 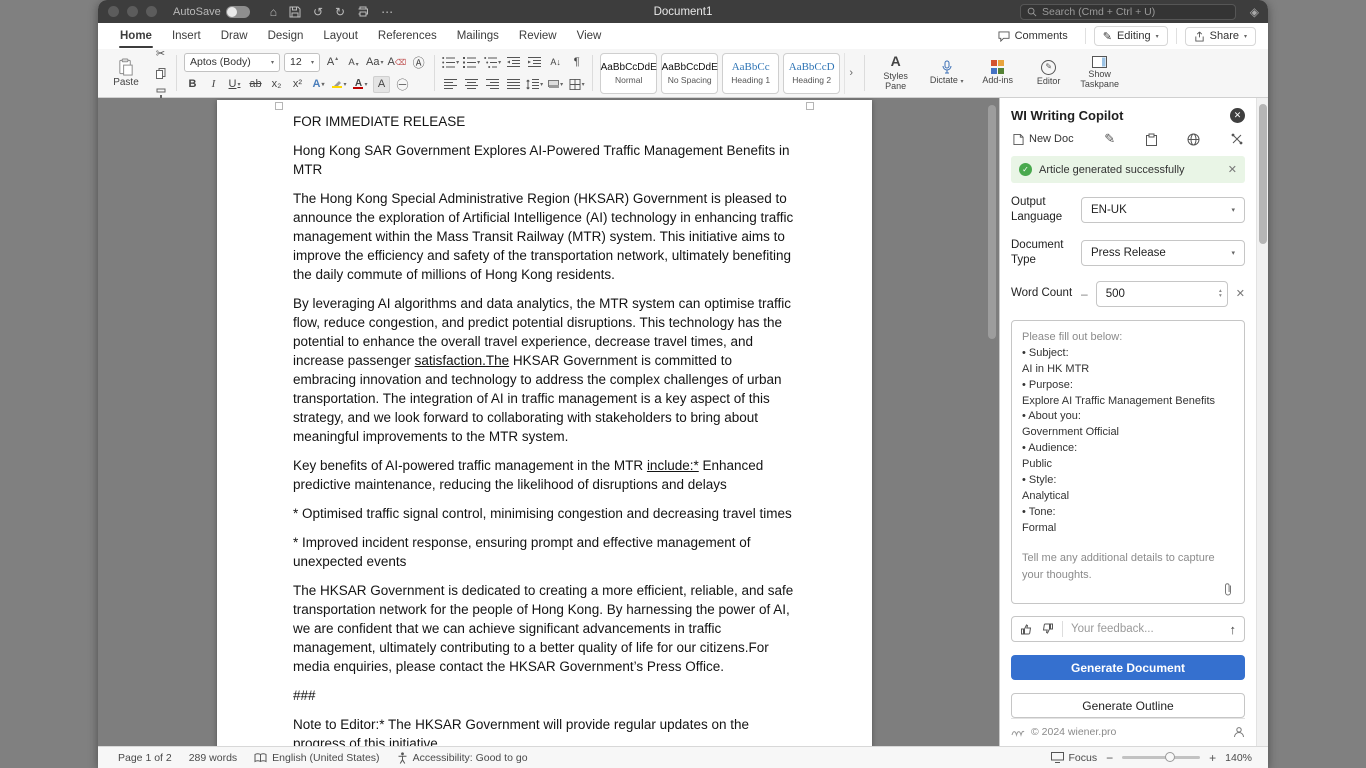 What do you see at coordinates (1073, 758) in the screenshot?
I see `focus-mode-button: Focus` at bounding box center [1073, 758].